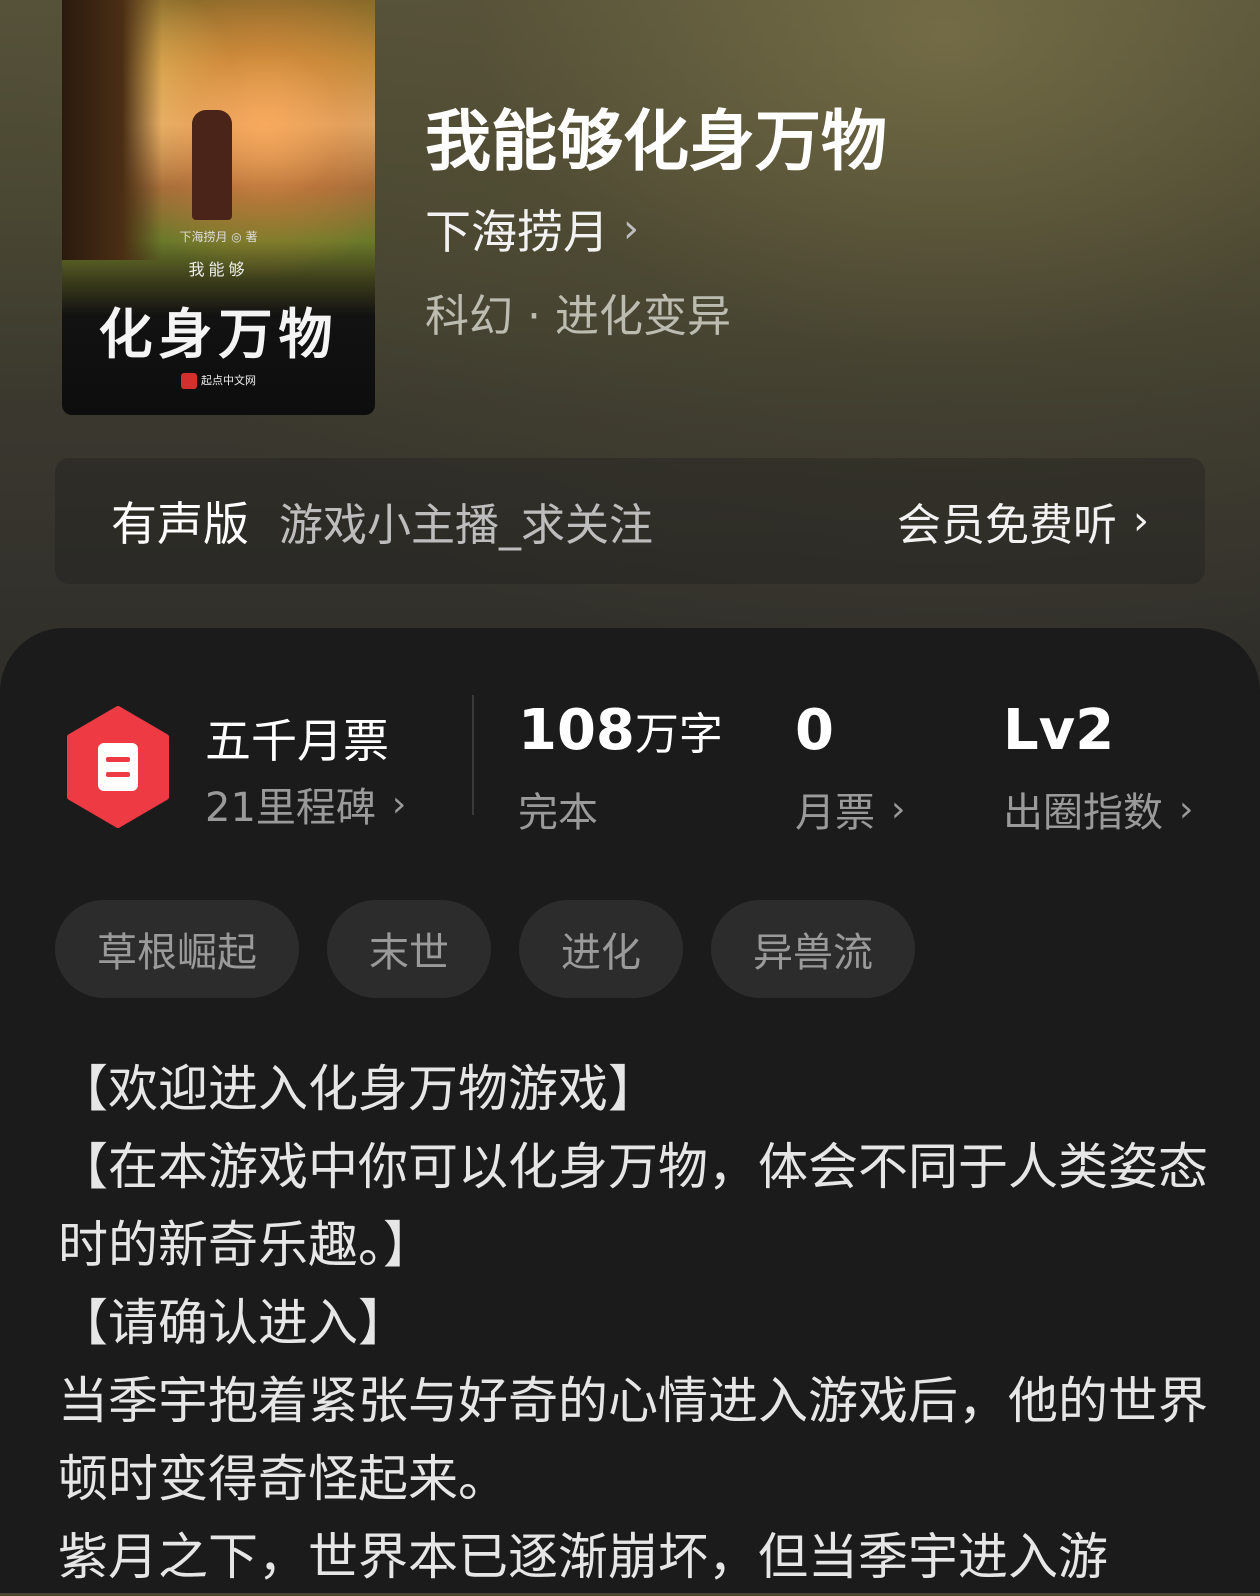 This screenshot has height=1596, width=1260. I want to click on listen-free-button: 会员免费听 ›, so click(1023, 521).